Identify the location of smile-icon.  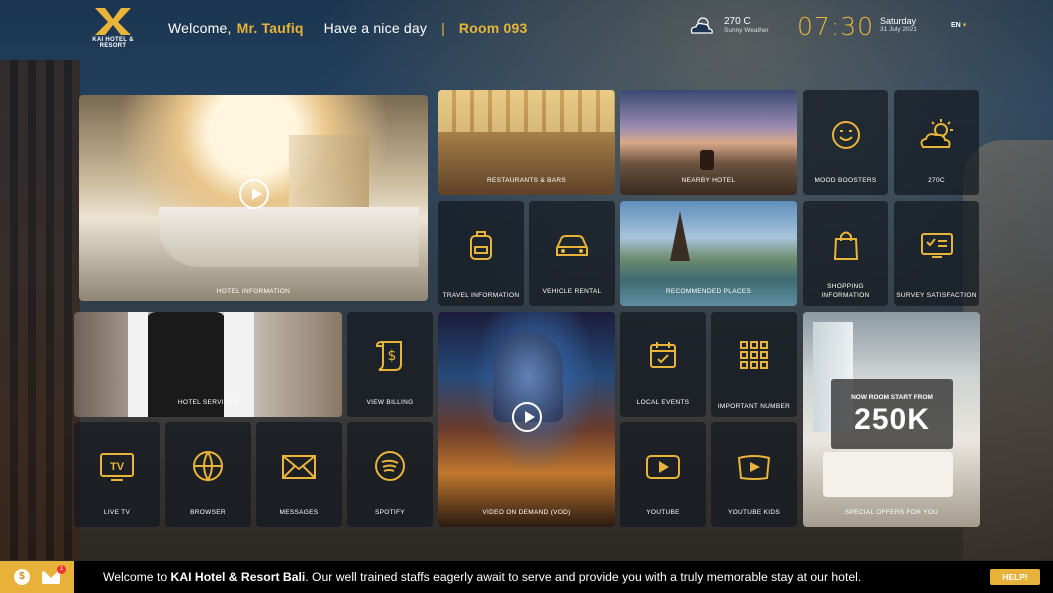
(845, 135).